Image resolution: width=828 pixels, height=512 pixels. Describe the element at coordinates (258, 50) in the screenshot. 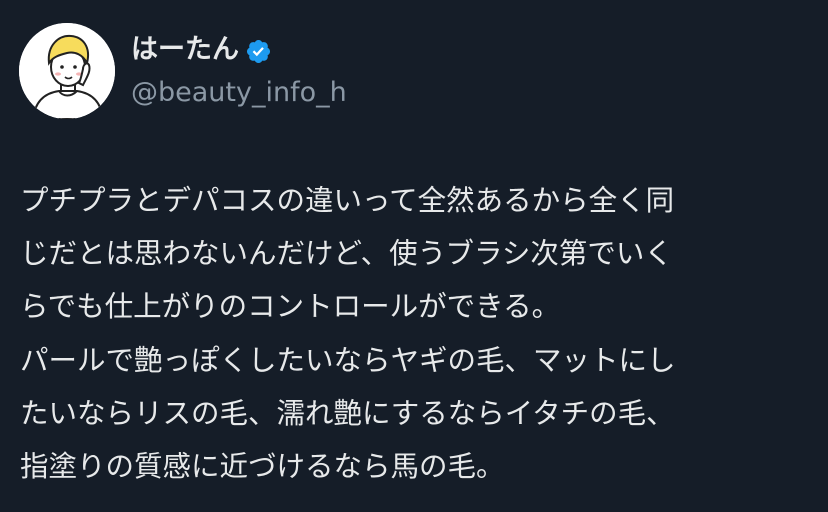

I see `verified-badge-icon` at that location.